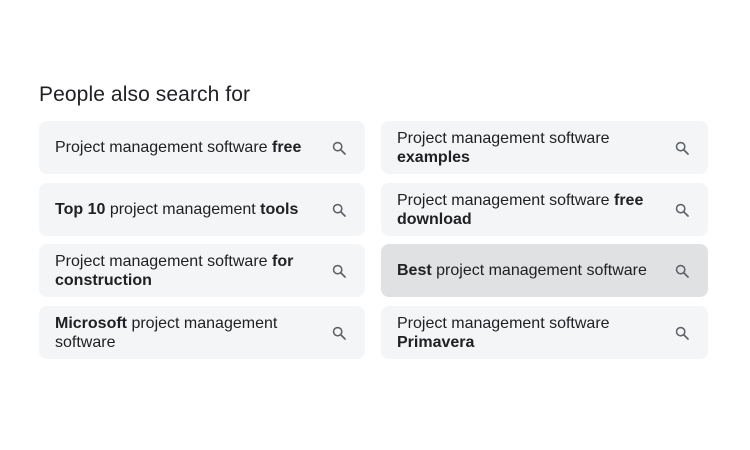 The image size is (750, 450). What do you see at coordinates (91, 323) in the screenshot?
I see `highlighted-term: Microsoft` at bounding box center [91, 323].